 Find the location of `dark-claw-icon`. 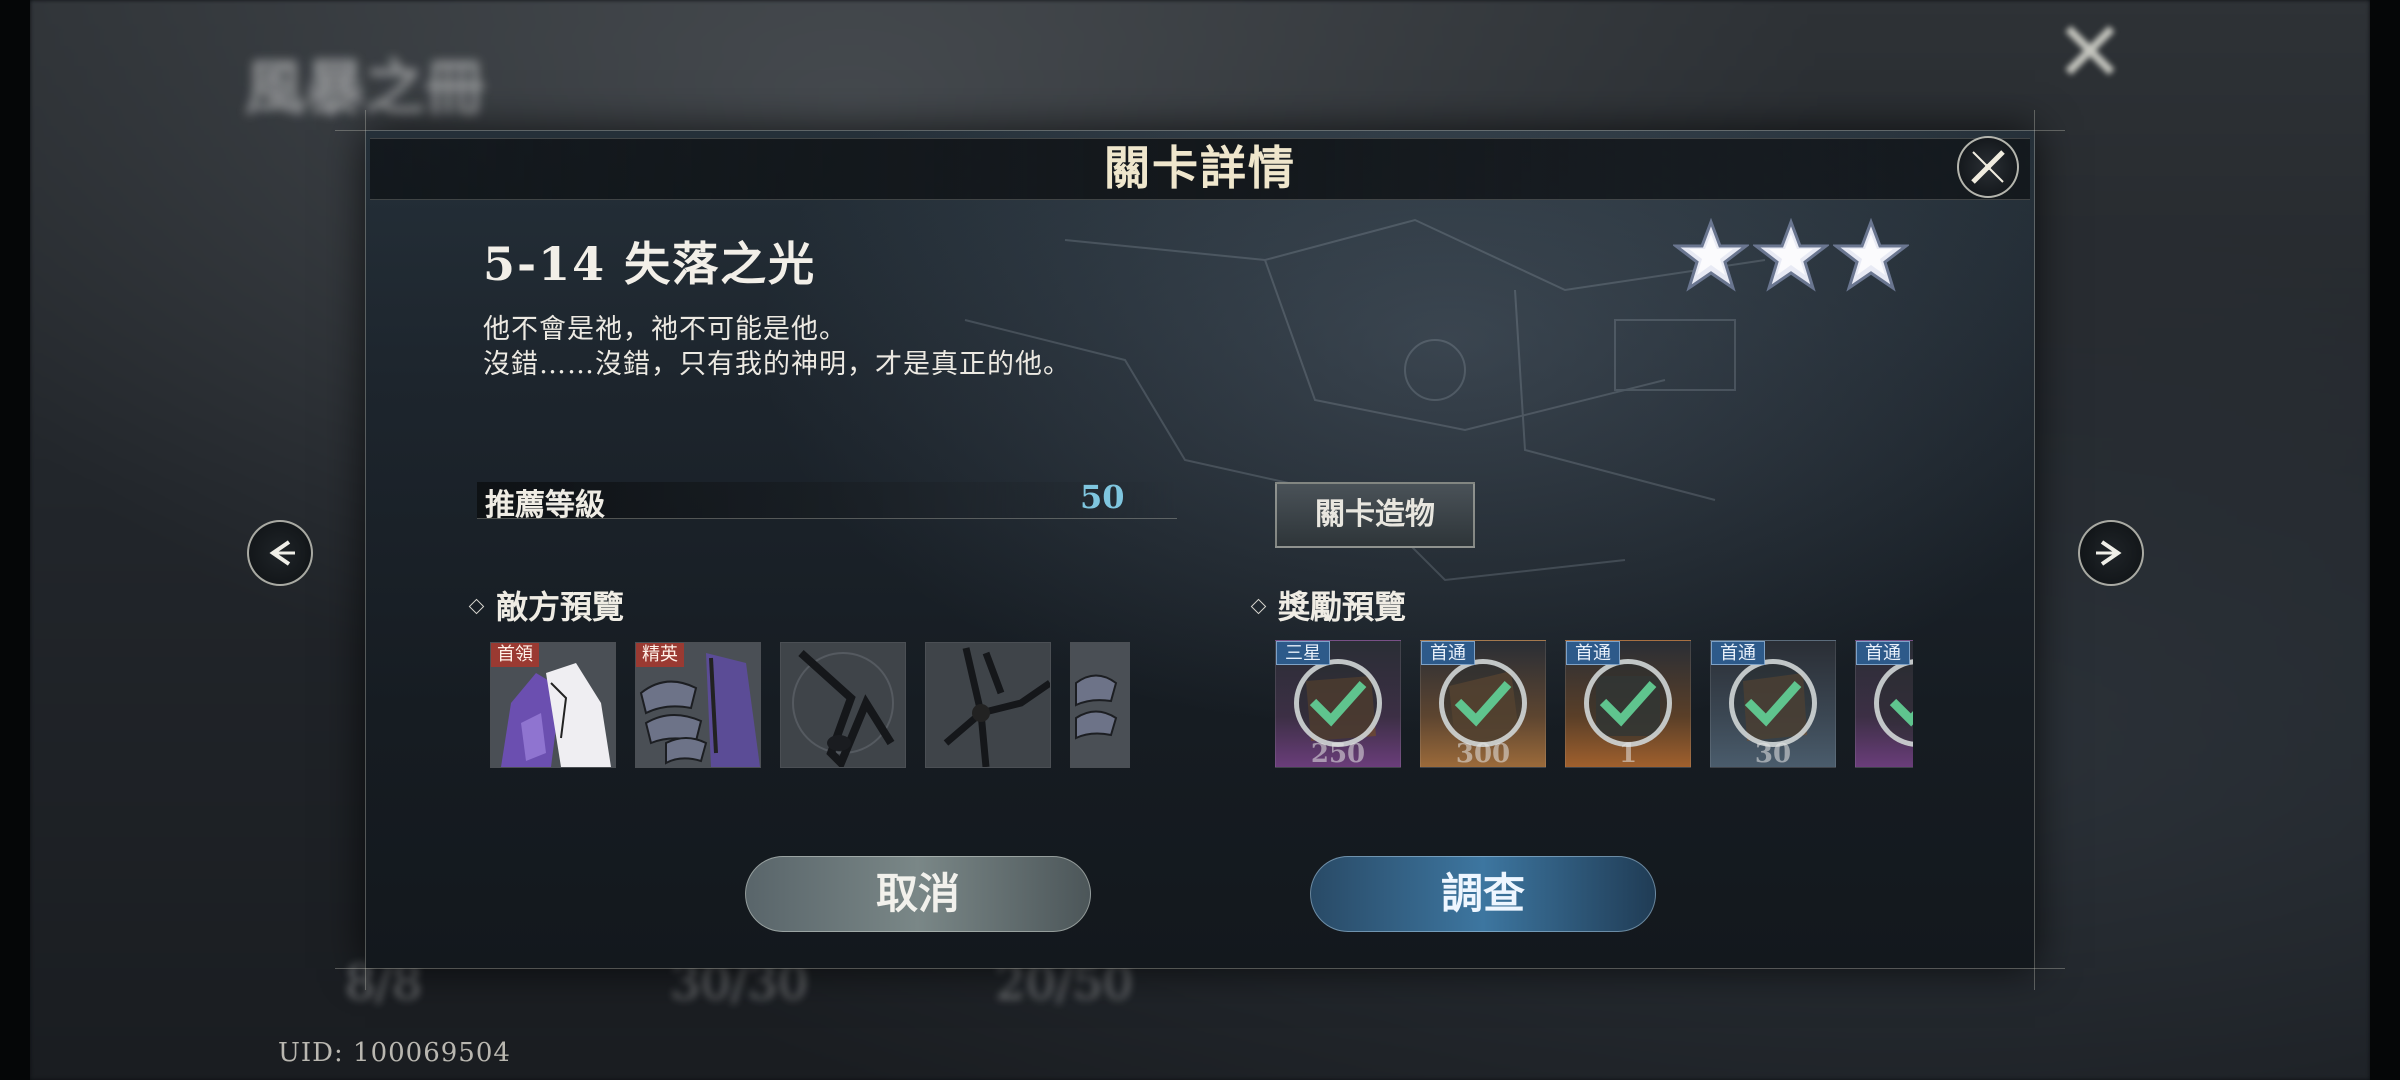

dark-claw-icon is located at coordinates (988, 705).